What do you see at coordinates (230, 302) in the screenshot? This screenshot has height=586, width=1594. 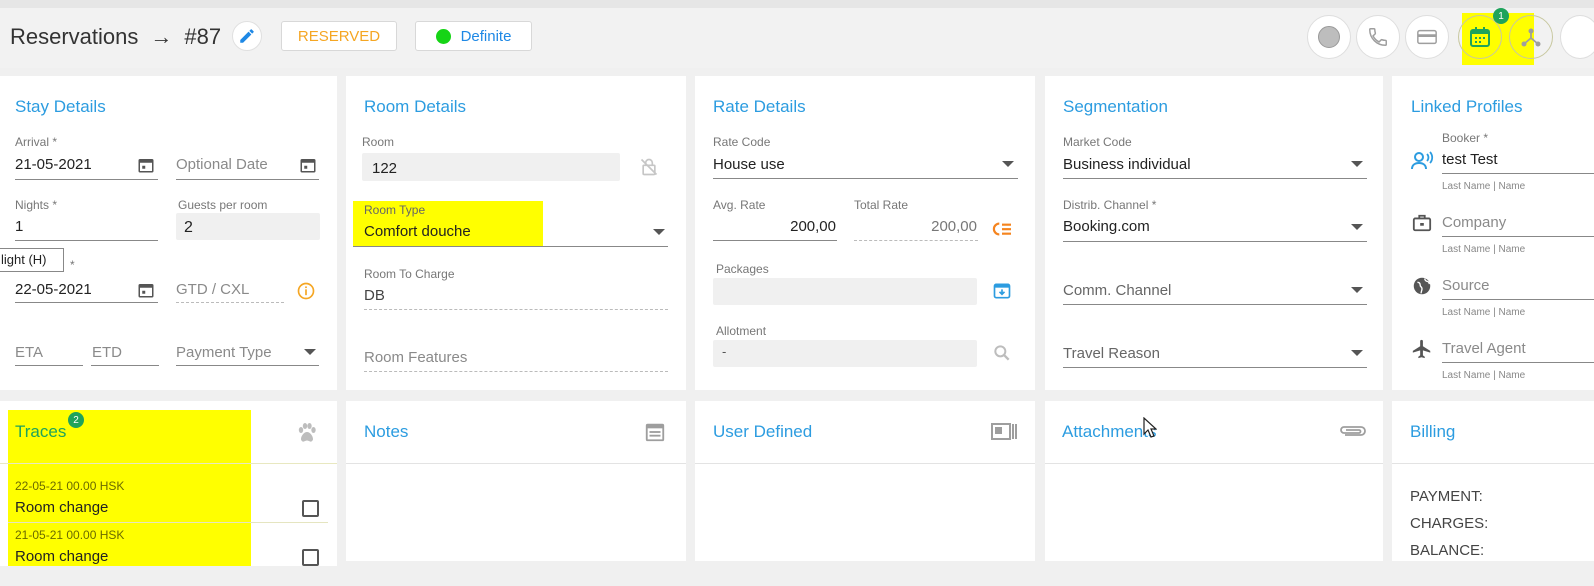 I see `gtd-underline` at bounding box center [230, 302].